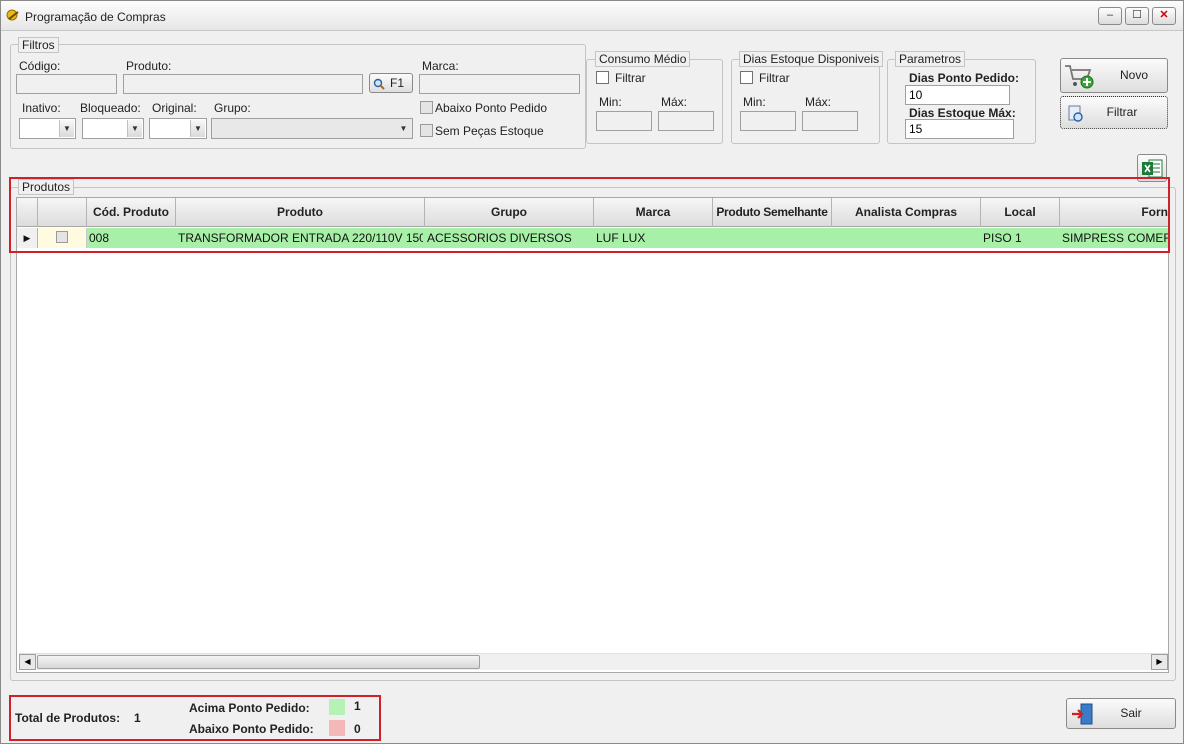 The height and width of the screenshot is (744, 1184). Describe the element at coordinates (1159, 662) in the screenshot. I see `scroll-right-button: ▶` at that location.